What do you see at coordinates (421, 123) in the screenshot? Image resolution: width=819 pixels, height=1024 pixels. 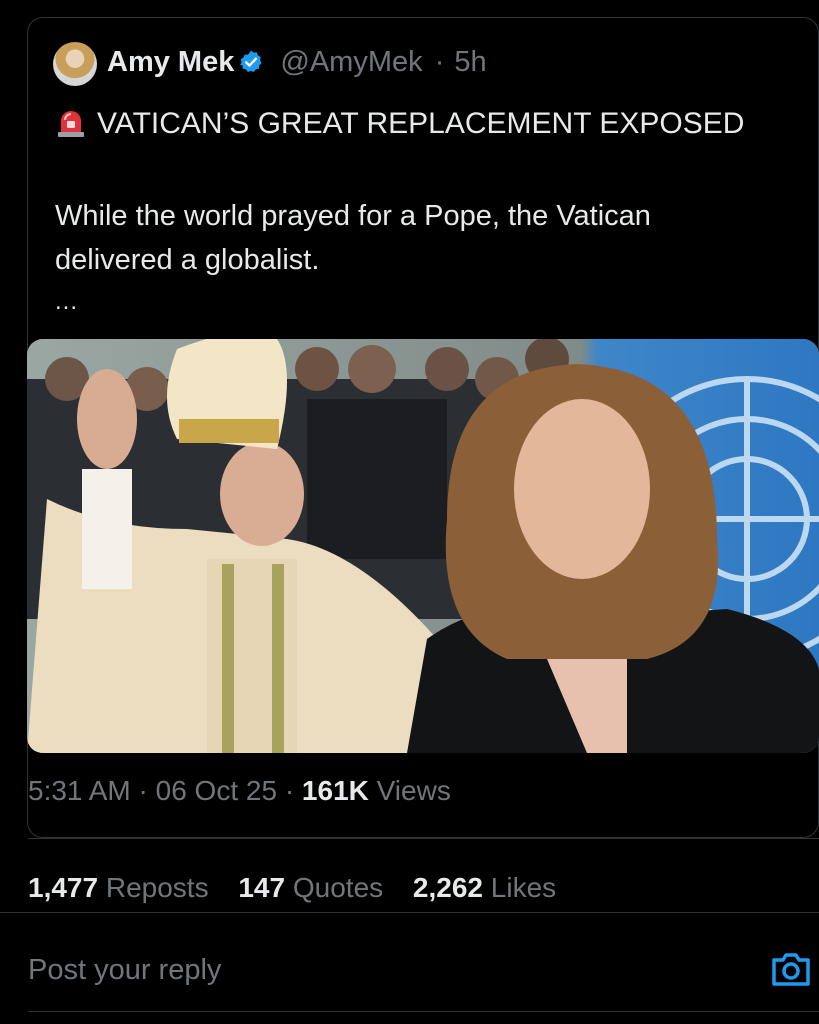 I see `headline-text: VATICAN’S GREAT REPLACEMENT EXPOSED` at bounding box center [421, 123].